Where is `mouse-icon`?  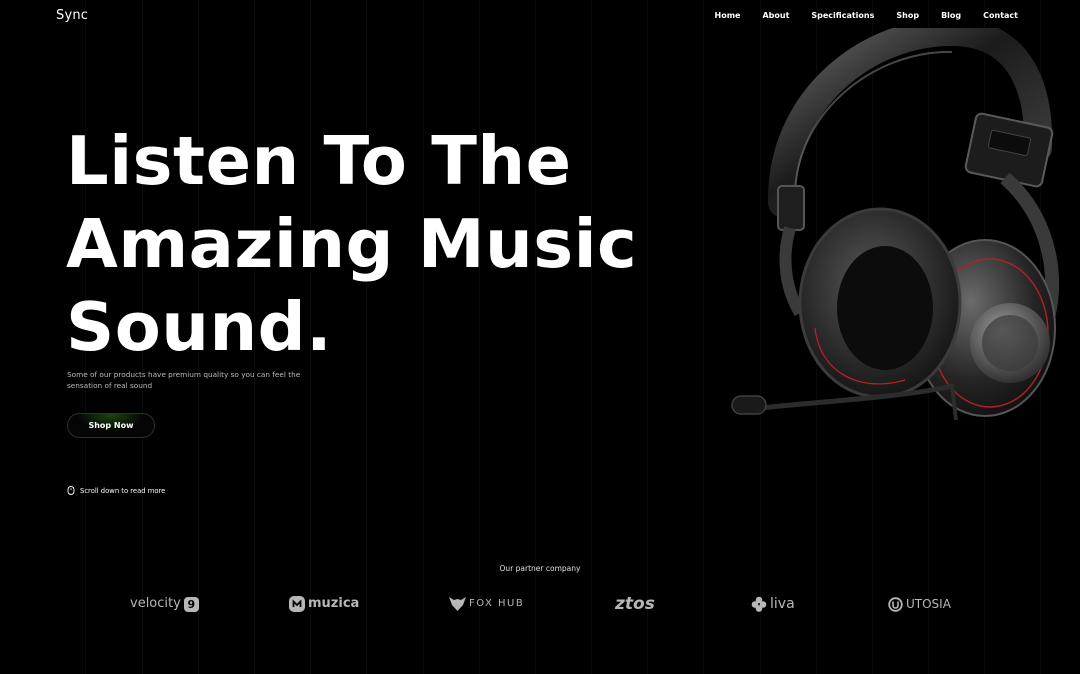
mouse-icon is located at coordinates (71, 490).